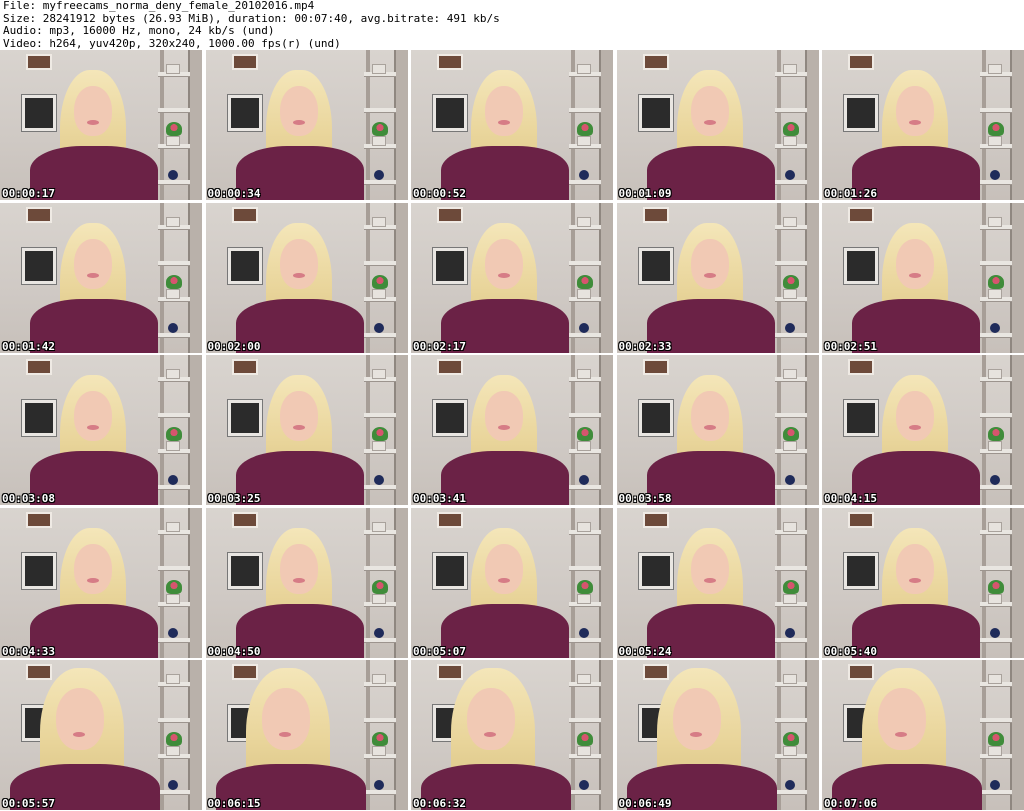 The height and width of the screenshot is (811, 1024). Describe the element at coordinates (28, 651) in the screenshot. I see `thumbnail-timestamp: 00:04:33` at that location.